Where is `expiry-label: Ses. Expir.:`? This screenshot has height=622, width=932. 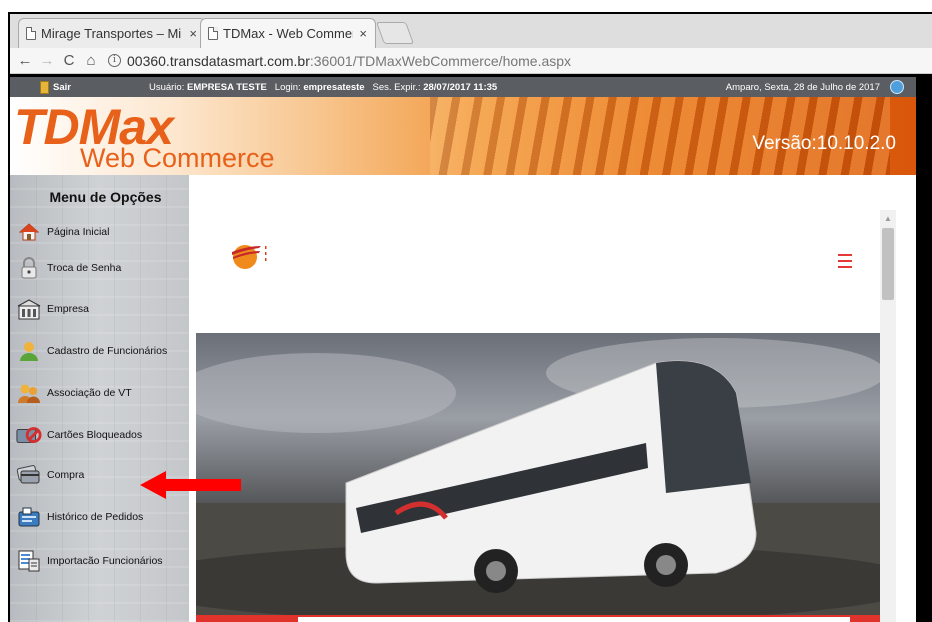 expiry-label: Ses. Expir.: is located at coordinates (396, 87).